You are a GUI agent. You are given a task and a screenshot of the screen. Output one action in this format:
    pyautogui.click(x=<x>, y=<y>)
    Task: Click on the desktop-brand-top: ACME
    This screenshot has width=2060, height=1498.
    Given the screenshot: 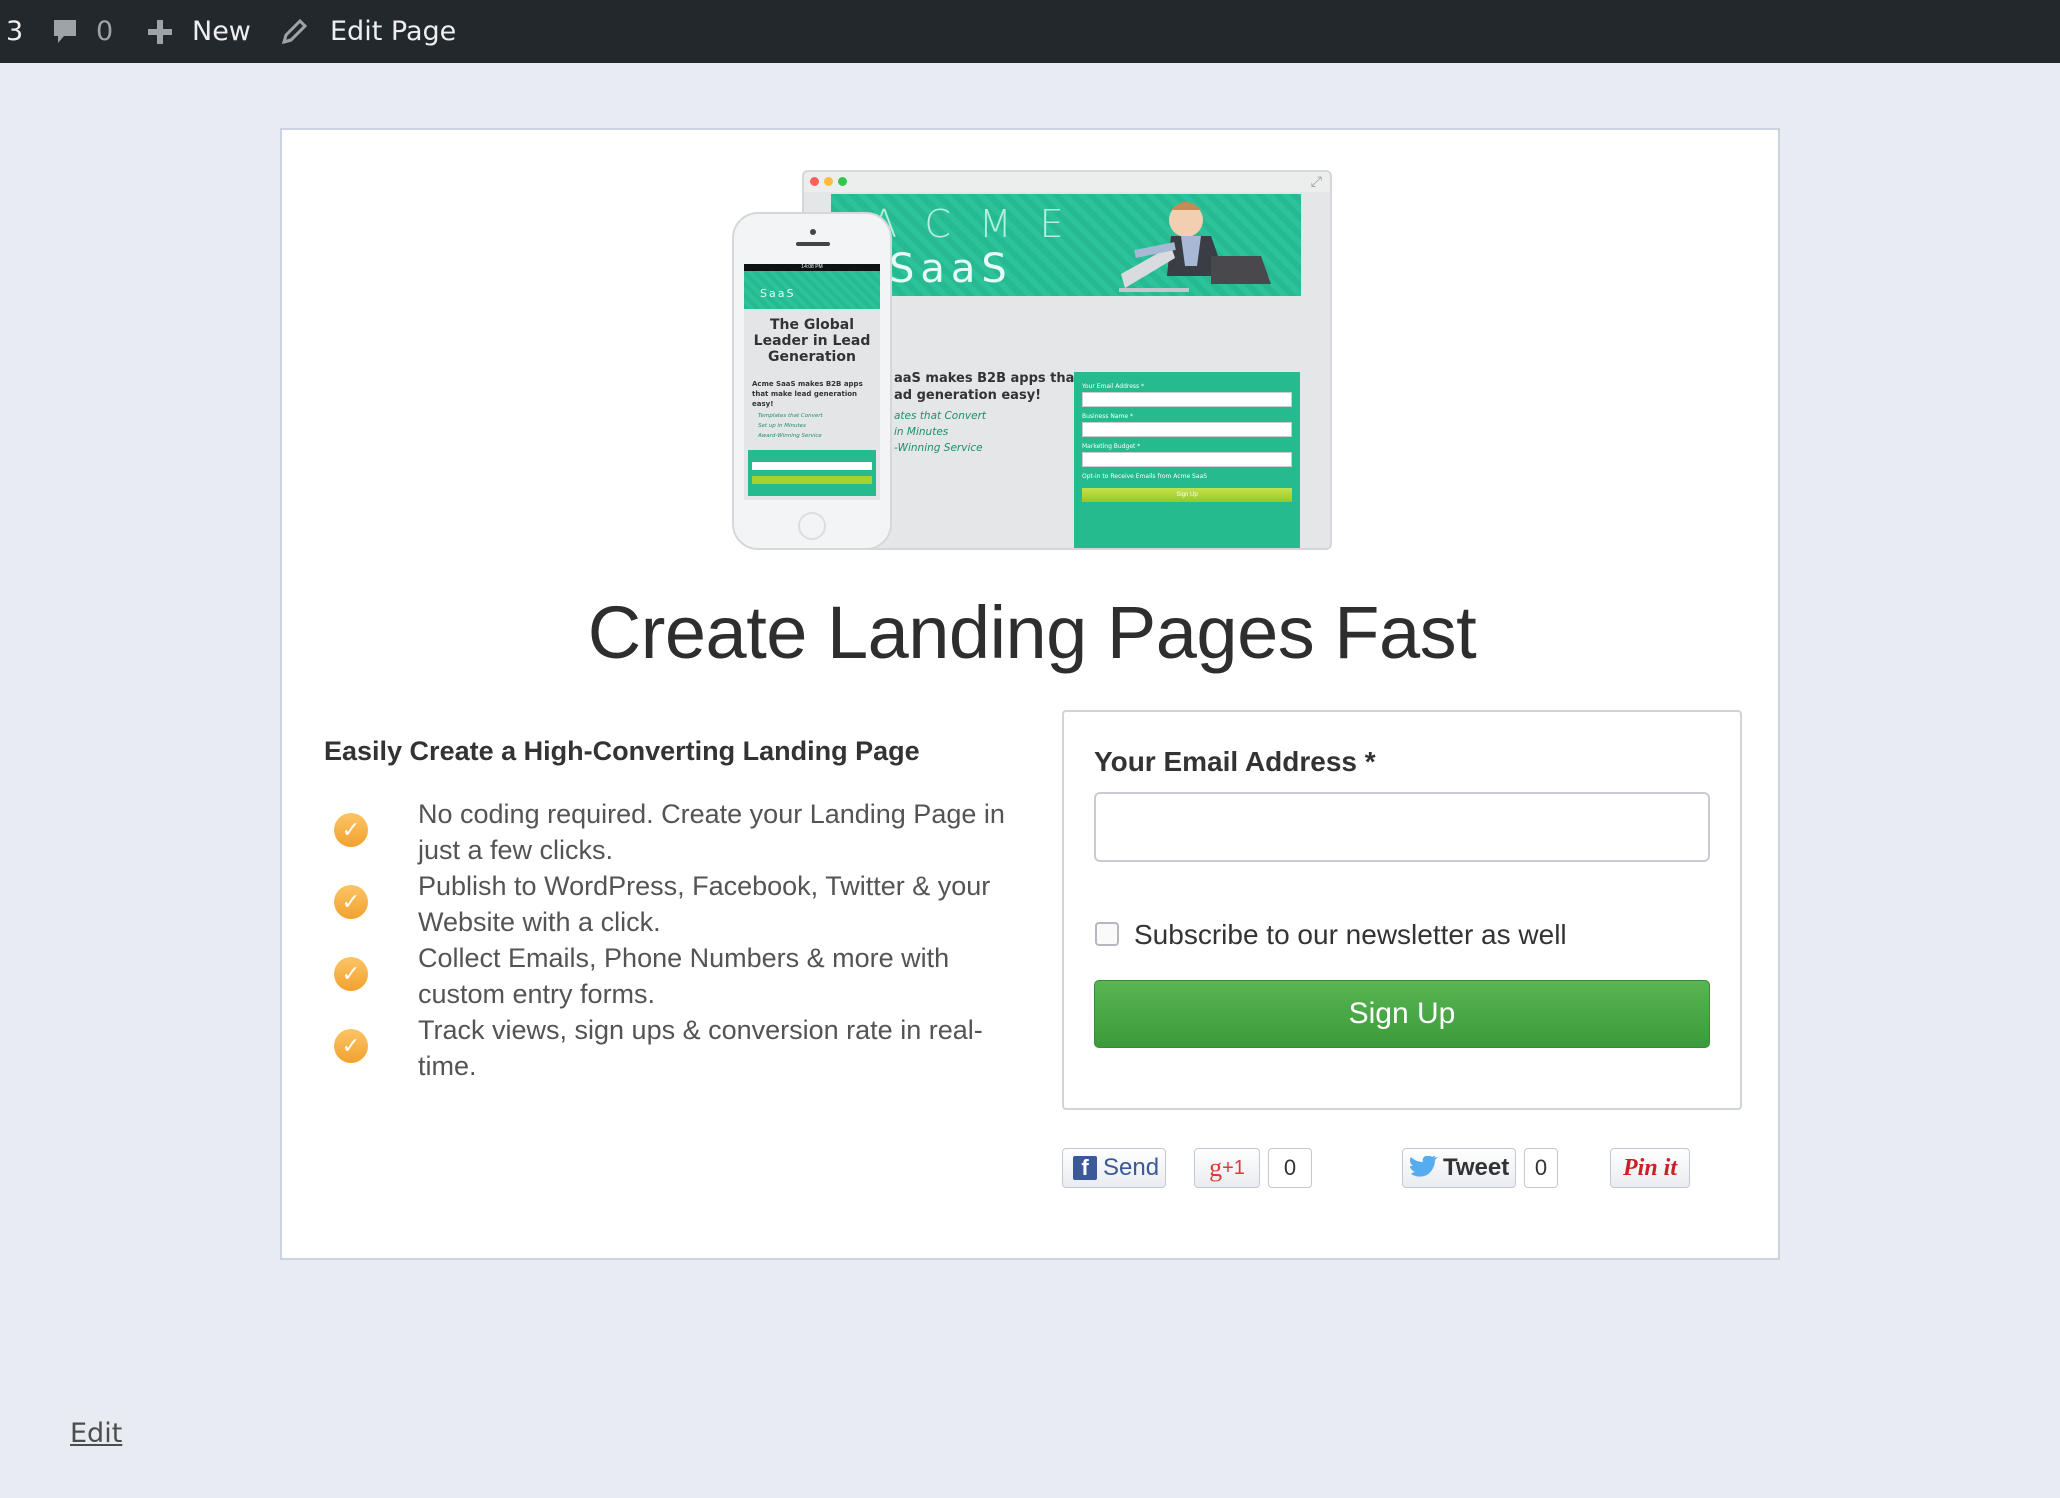 What is the action you would take?
    pyautogui.click(x=981, y=224)
    